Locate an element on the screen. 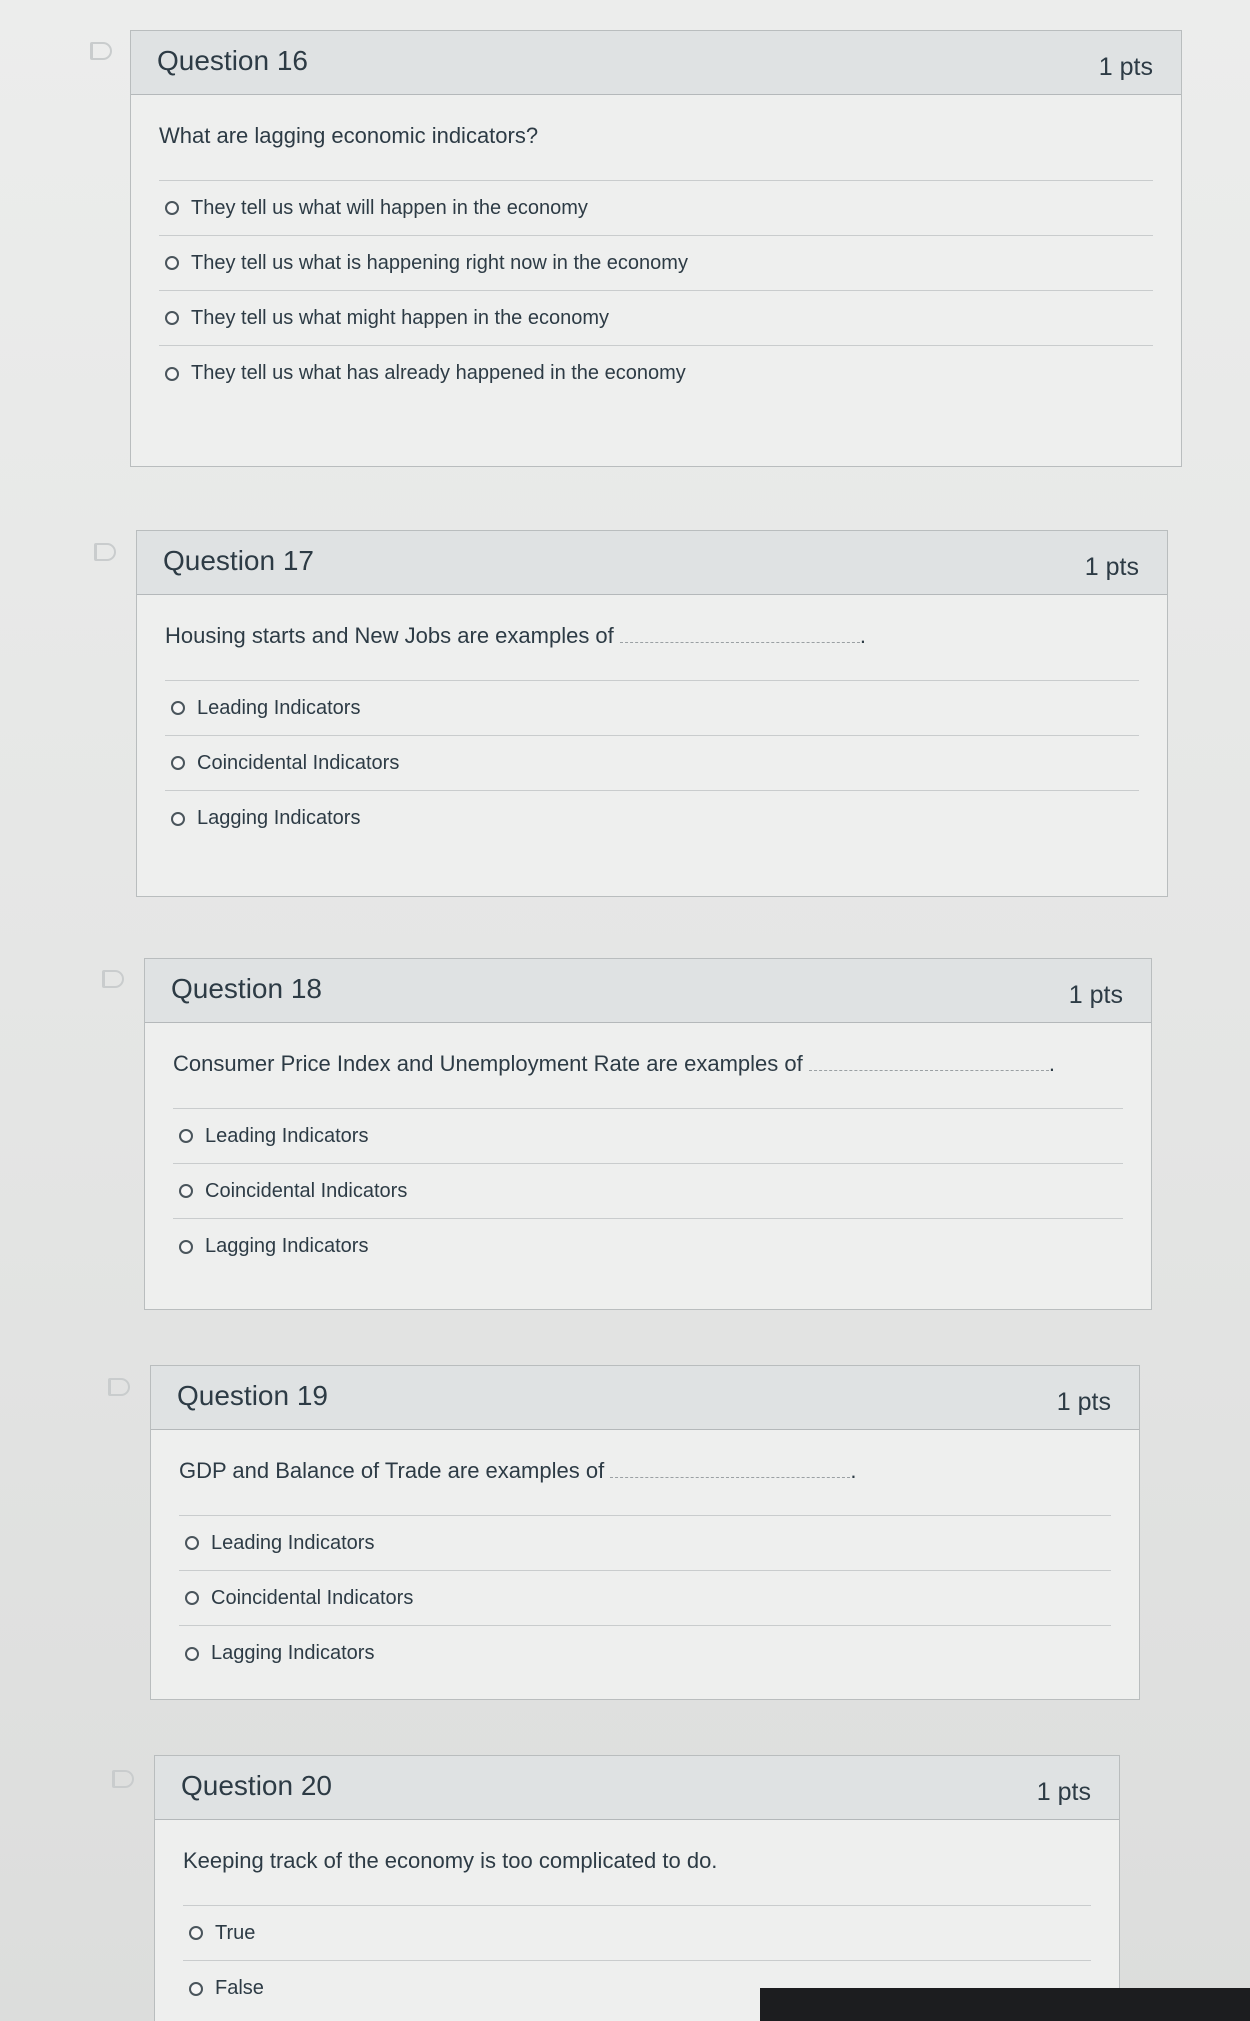 Image resolution: width=1250 pixels, height=2021 pixels. question-17-title: Question 17 is located at coordinates (238, 560).